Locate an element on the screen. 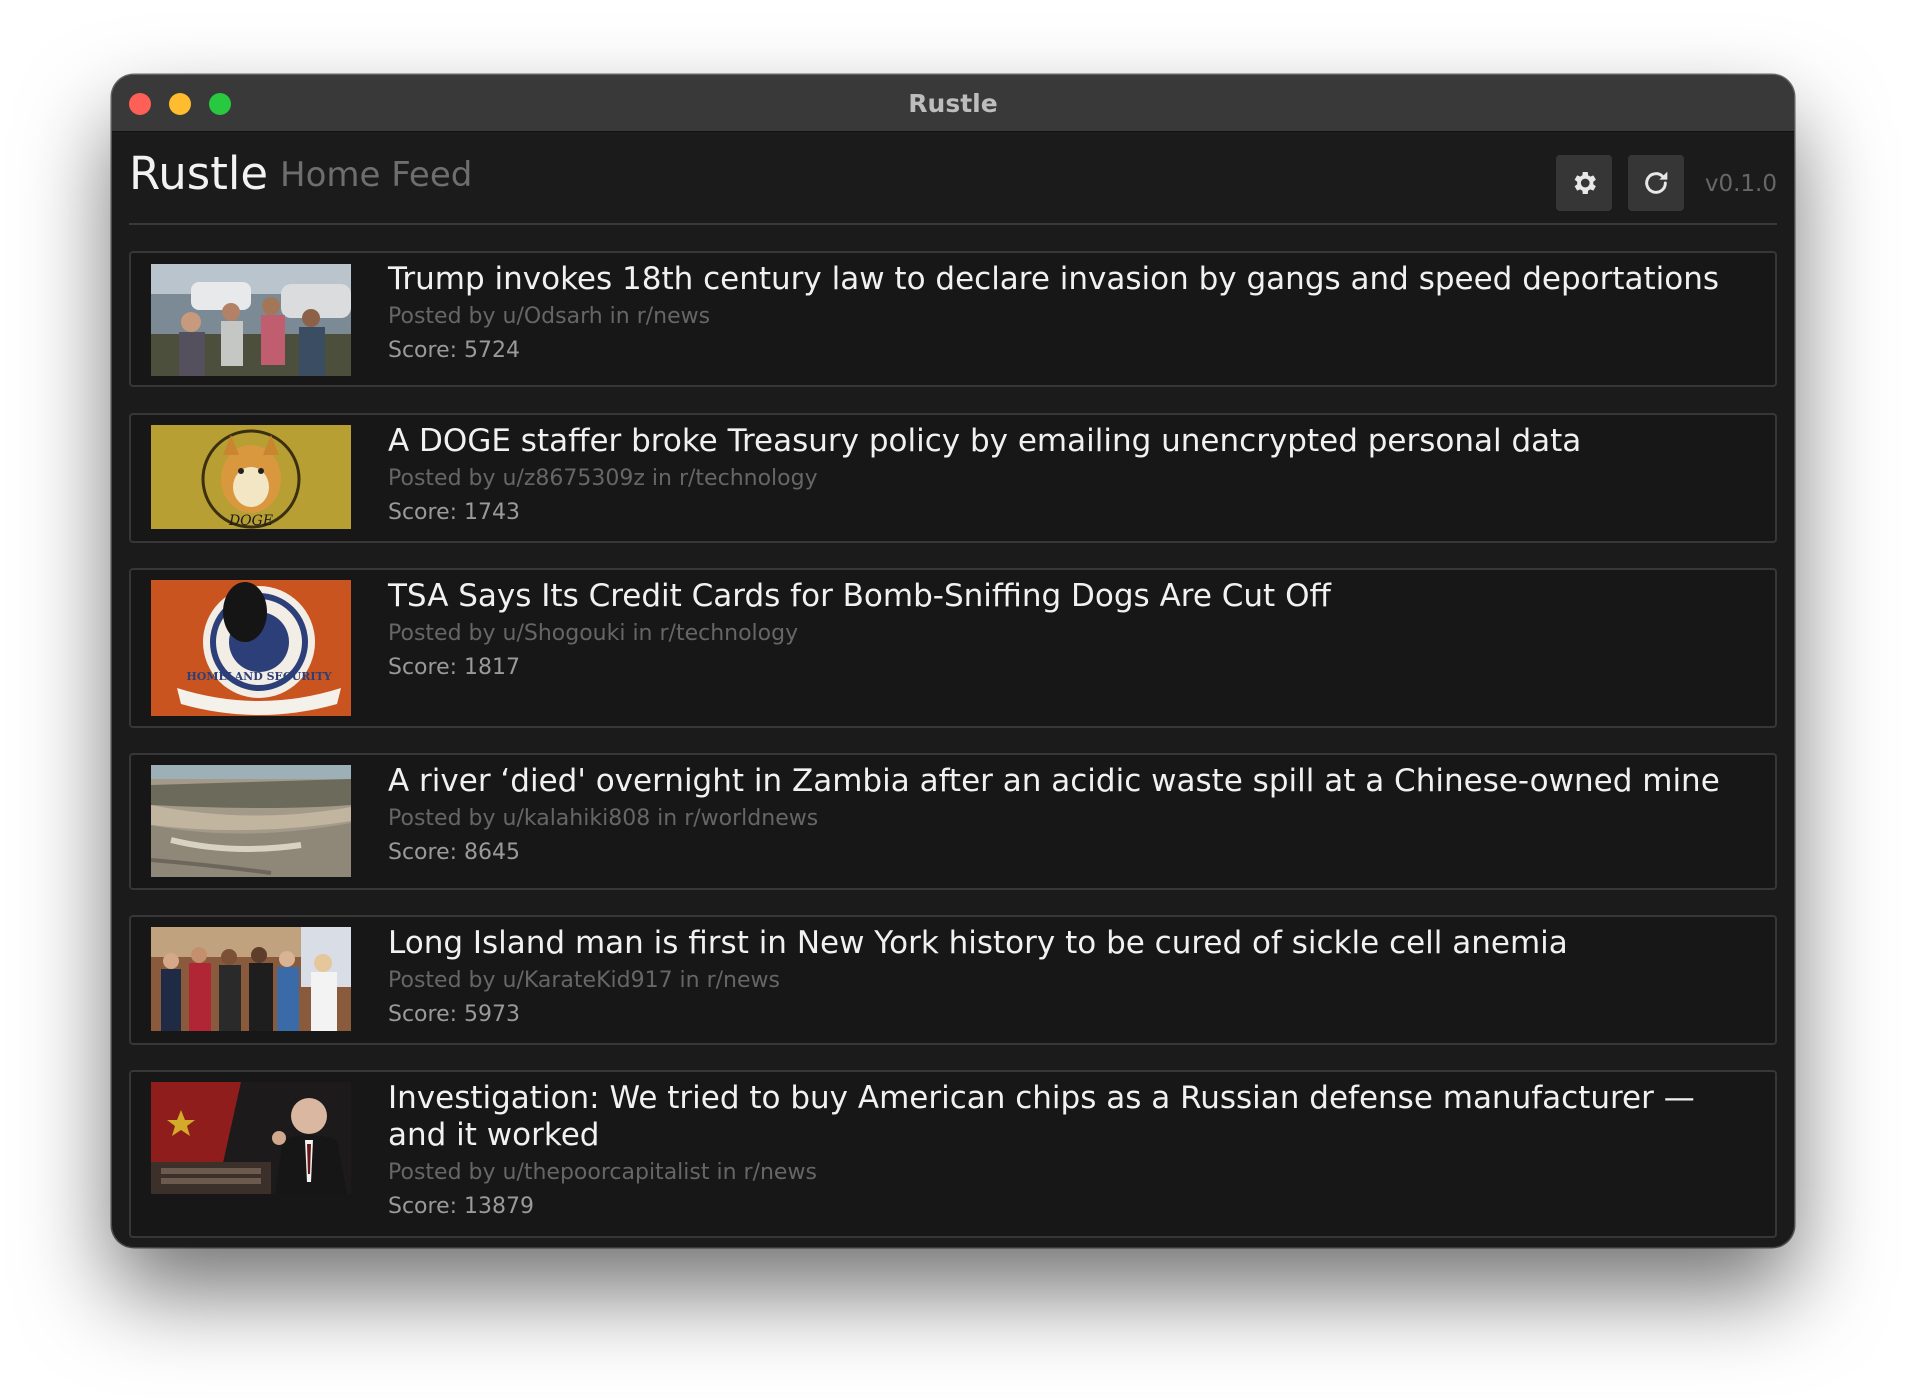  post-meta: Posted by u/z8675309z in r/technology is located at coordinates (603, 478).